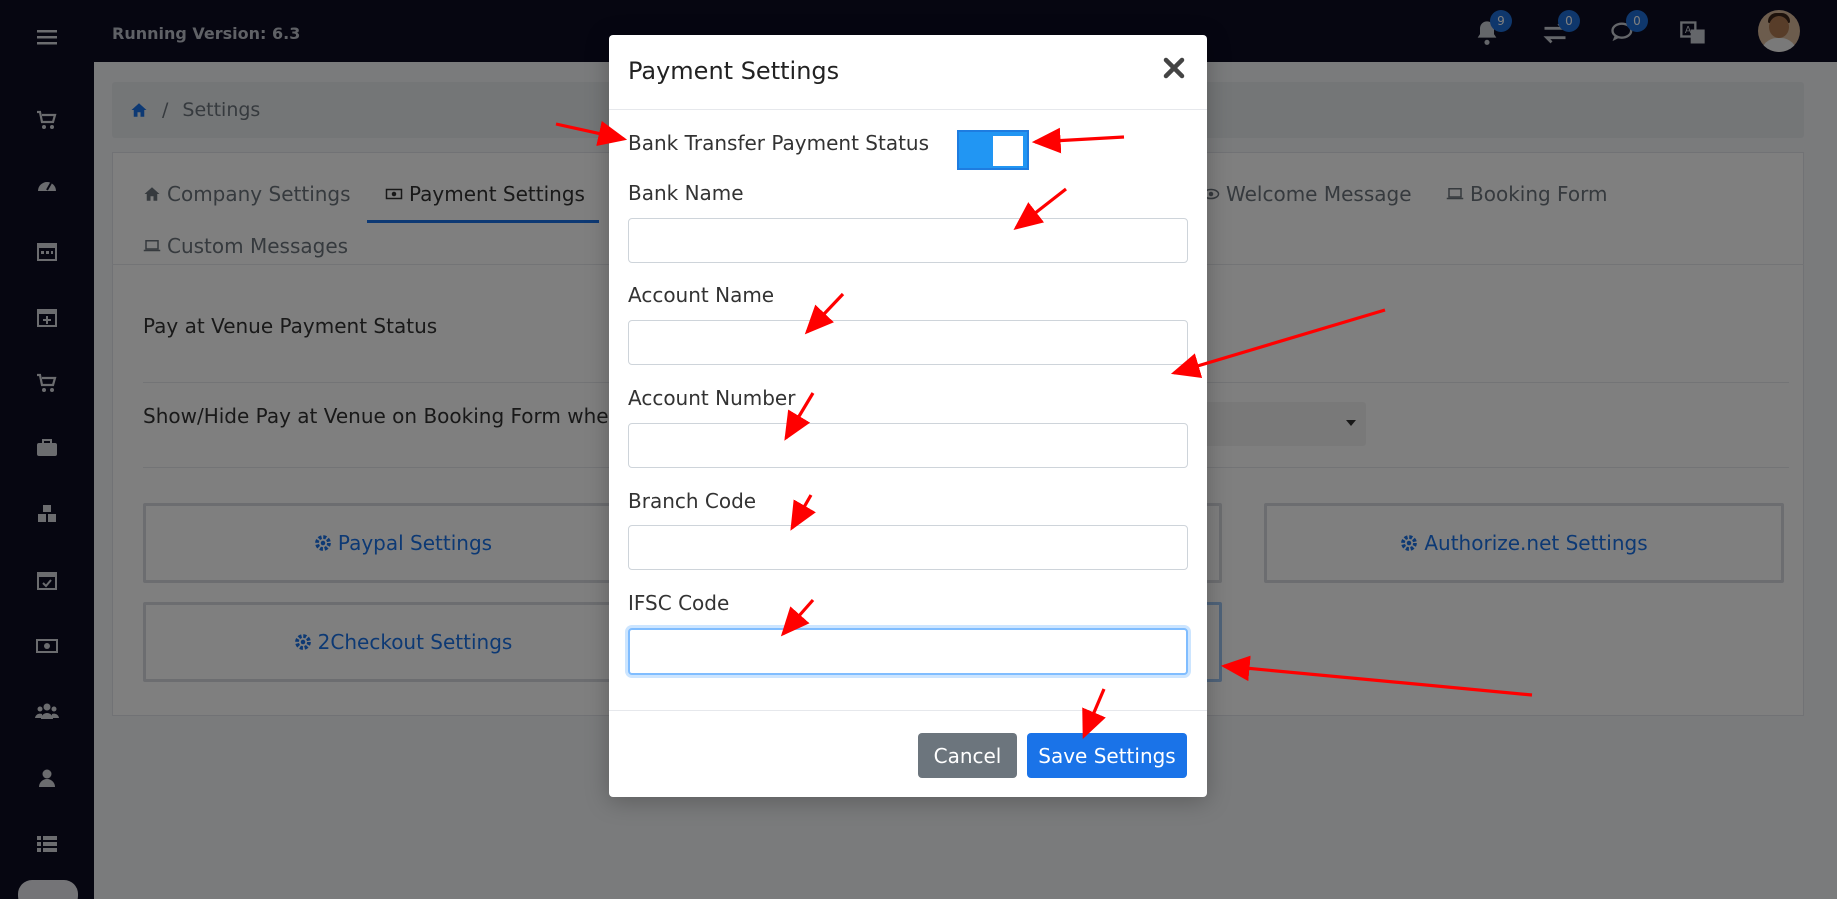 The image size is (1837, 899). I want to click on bank-transfer-status-toggle, so click(993, 150).